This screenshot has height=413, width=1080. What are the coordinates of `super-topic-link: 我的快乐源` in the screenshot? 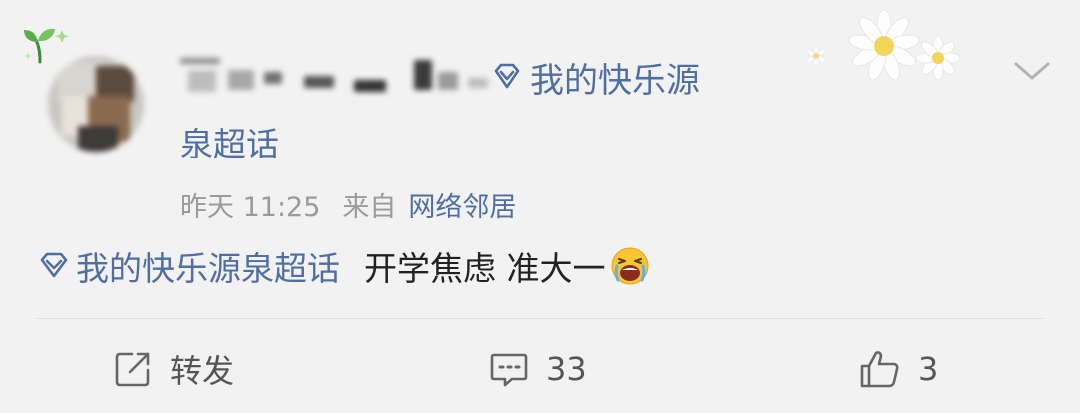 It's located at (595, 77).